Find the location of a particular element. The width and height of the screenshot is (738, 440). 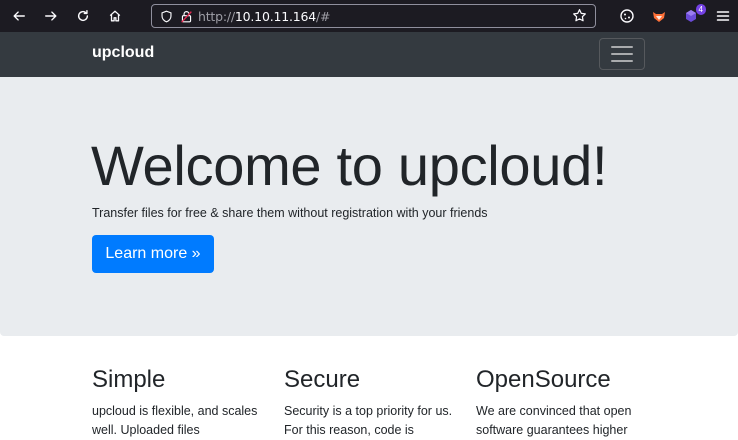

url-bar: http://10.10.11.164/# is located at coordinates (373, 16).